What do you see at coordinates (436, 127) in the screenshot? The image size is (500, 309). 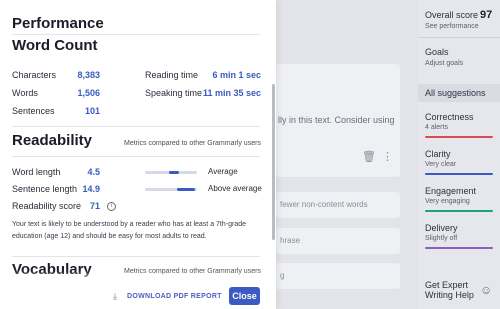 I see `correctness-sub: 4 alerts` at bounding box center [436, 127].